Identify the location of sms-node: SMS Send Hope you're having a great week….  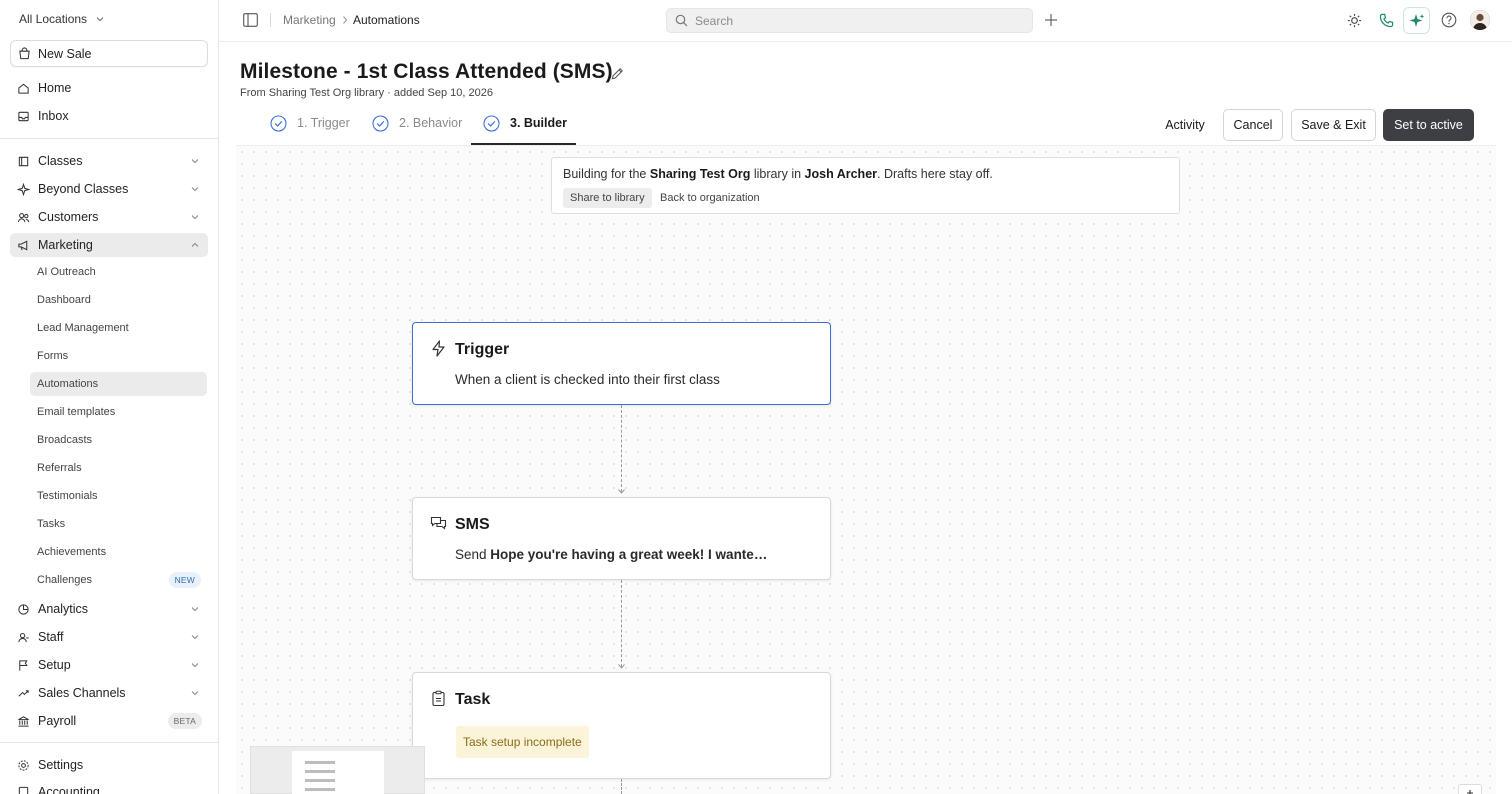
(621, 538).